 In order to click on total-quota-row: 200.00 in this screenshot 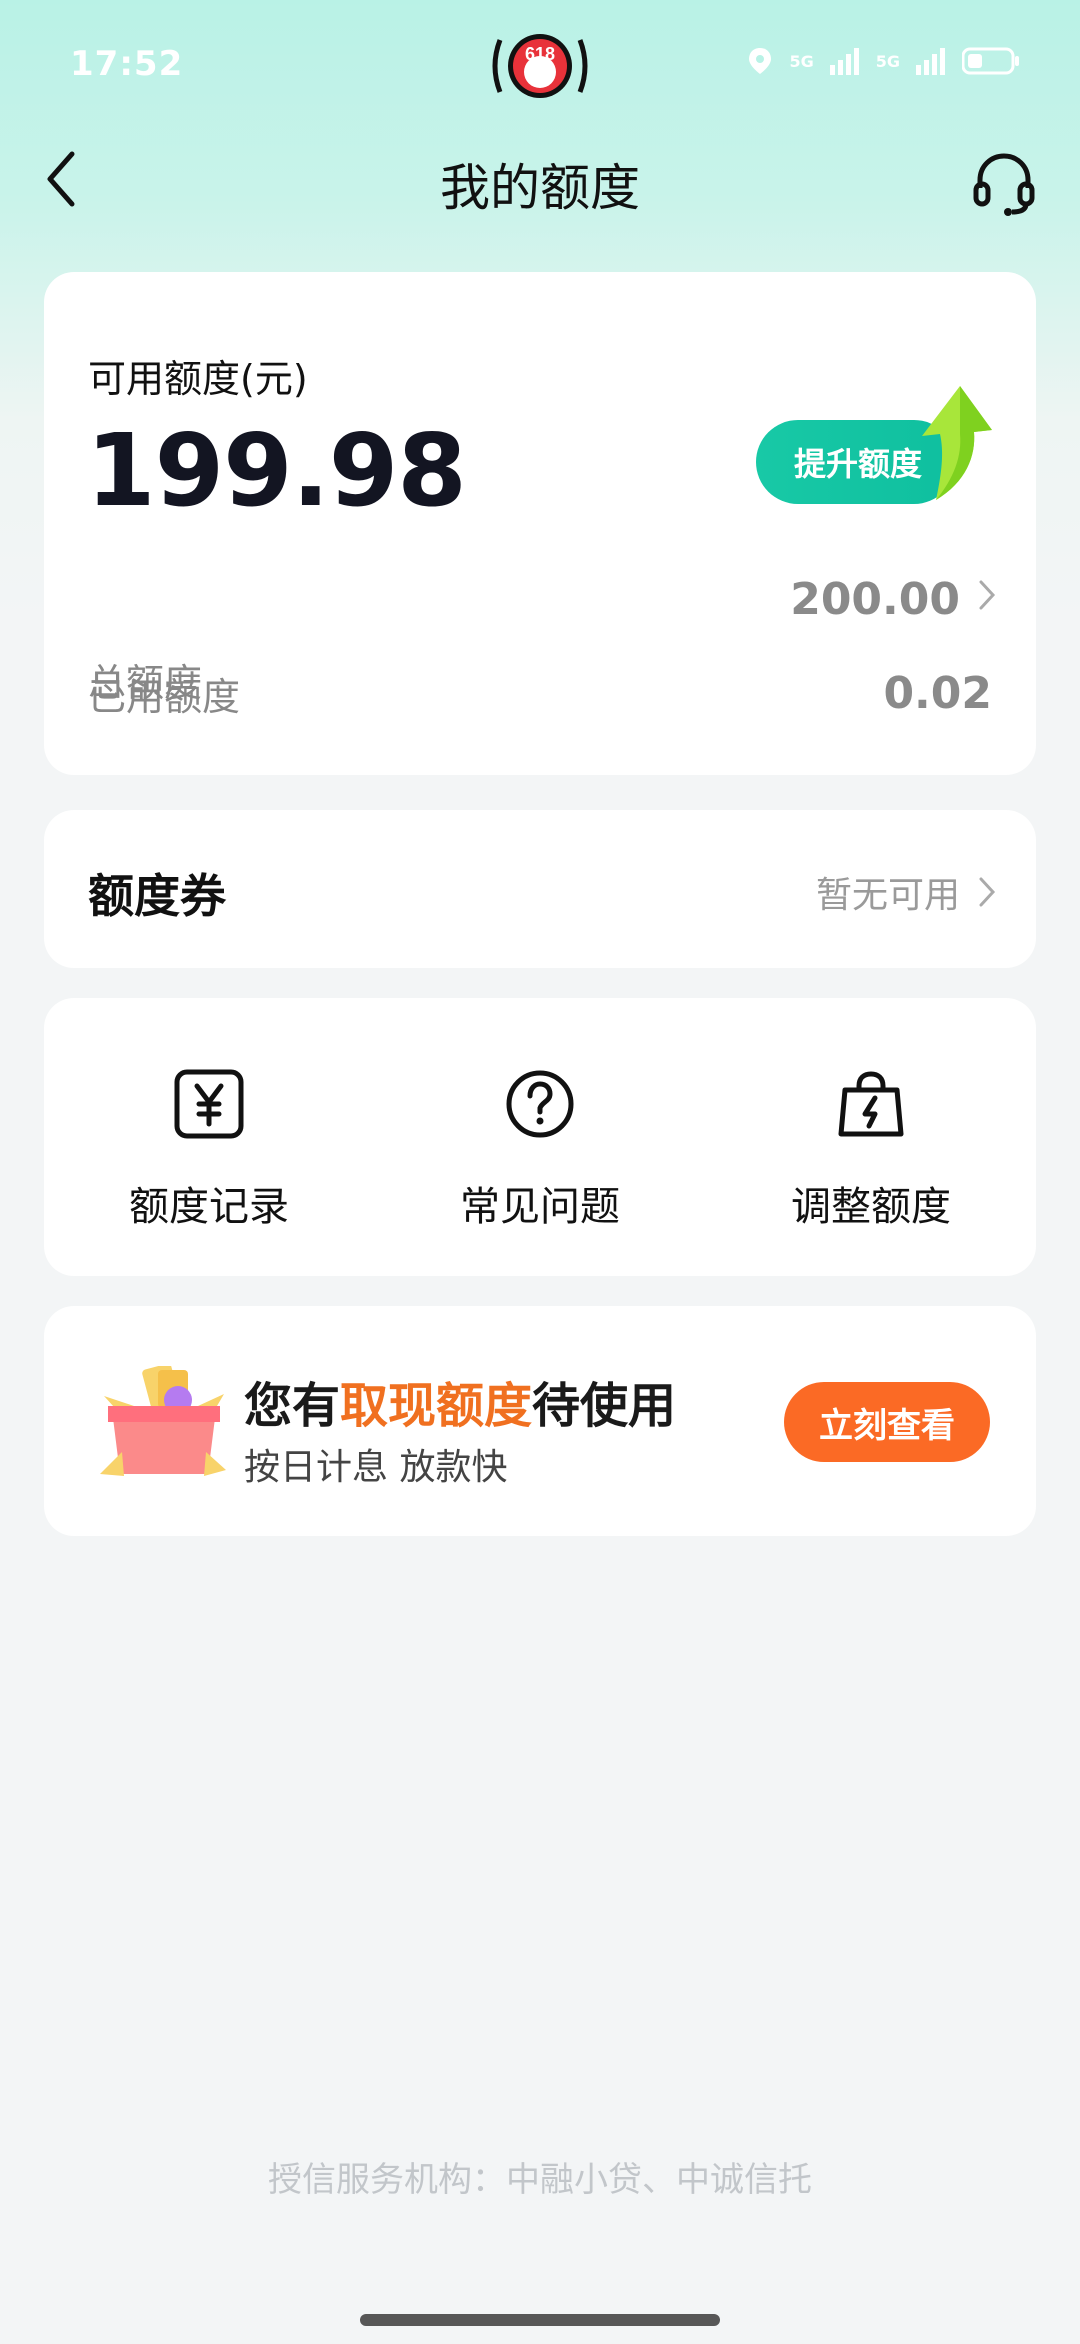, I will do `click(893, 599)`.